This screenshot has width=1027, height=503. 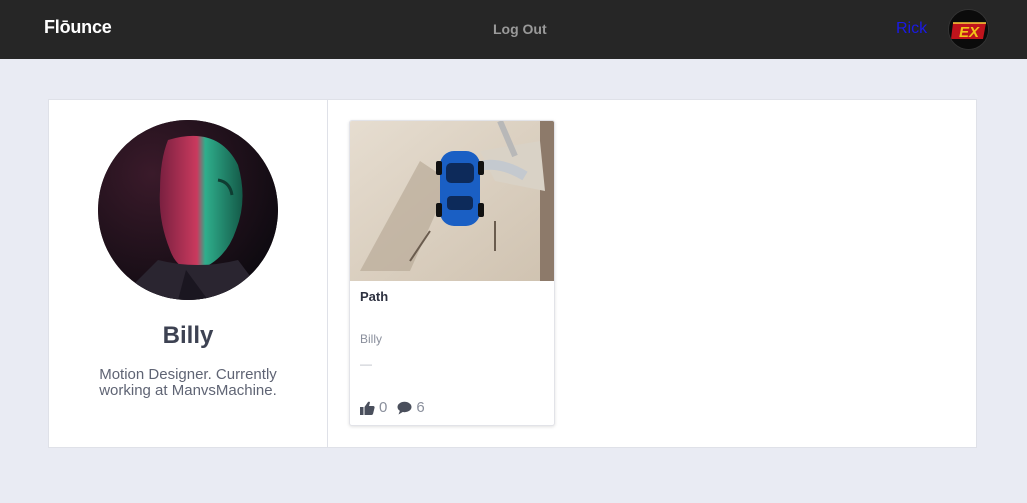 I want to click on ex-logo-icon: EX, so click(x=968, y=29).